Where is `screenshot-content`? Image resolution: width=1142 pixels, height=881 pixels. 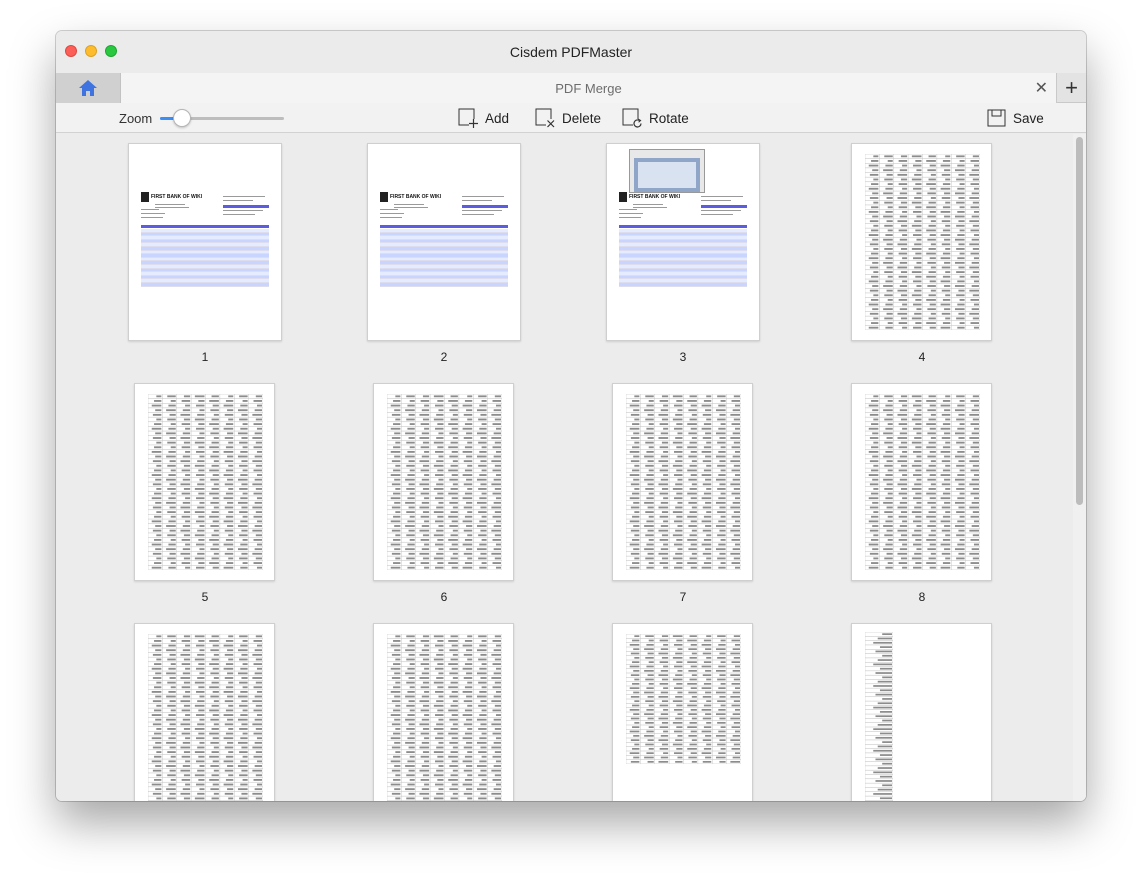
screenshot-content is located at coordinates (667, 175).